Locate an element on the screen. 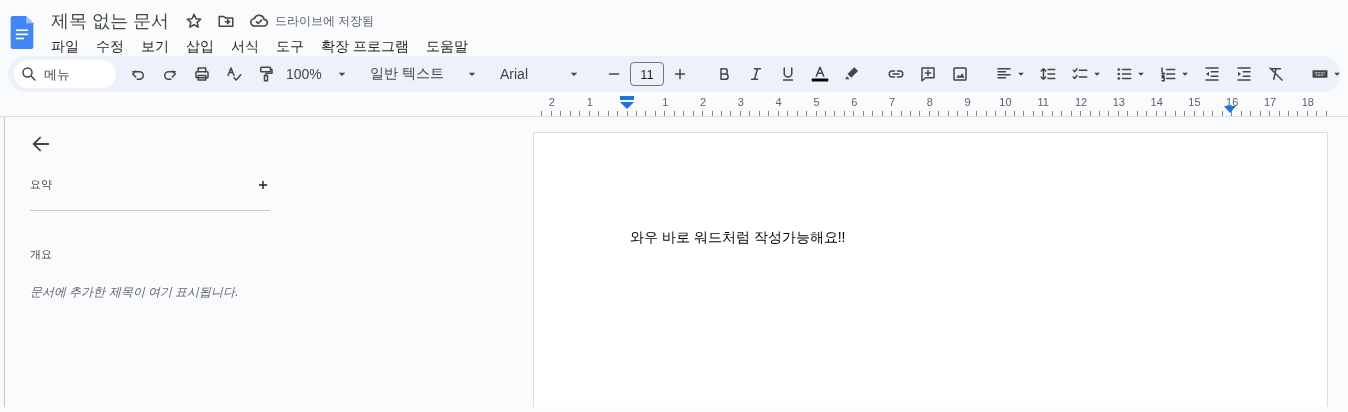 The image size is (1348, 412). text-color-icon is located at coordinates (820, 74).